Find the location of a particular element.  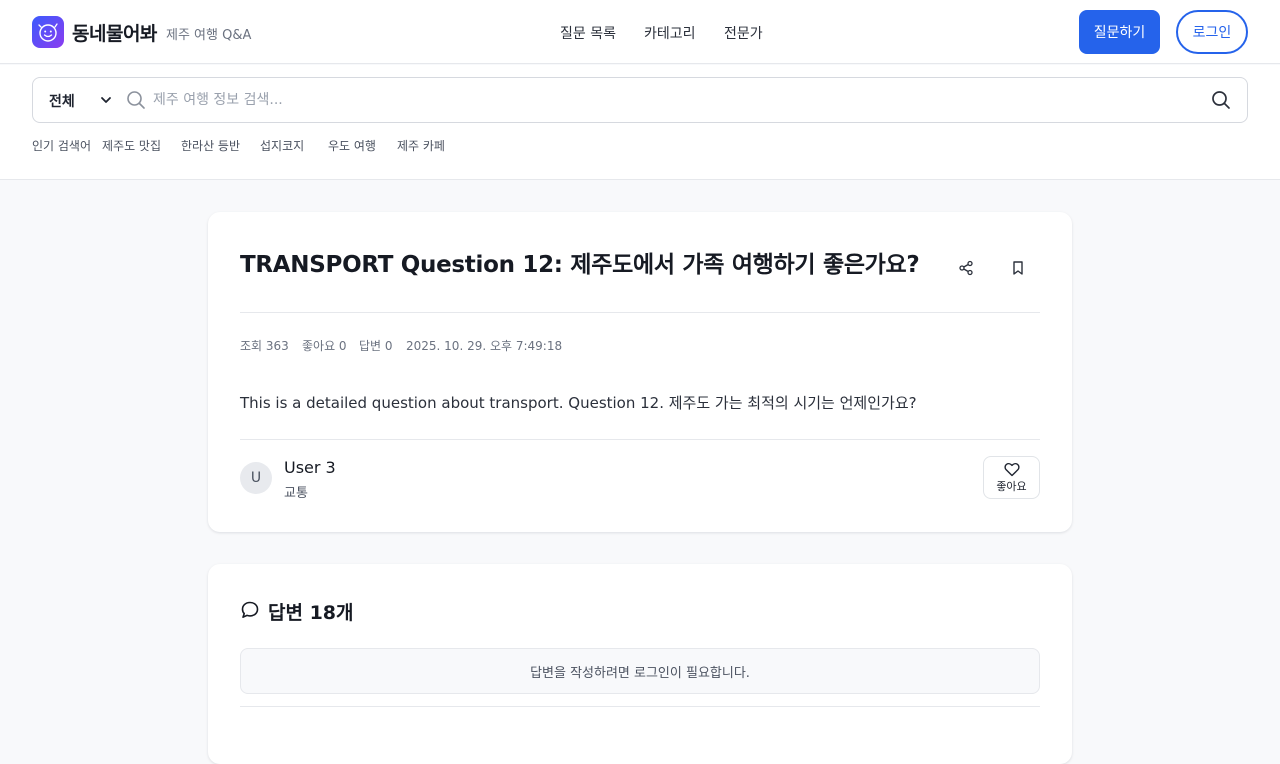

search-icon is located at coordinates (136, 100).